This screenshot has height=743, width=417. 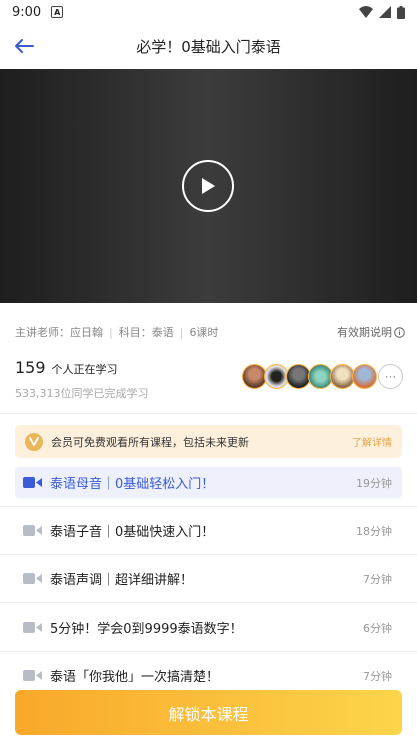 I want to click on battery-icon, so click(x=401, y=12).